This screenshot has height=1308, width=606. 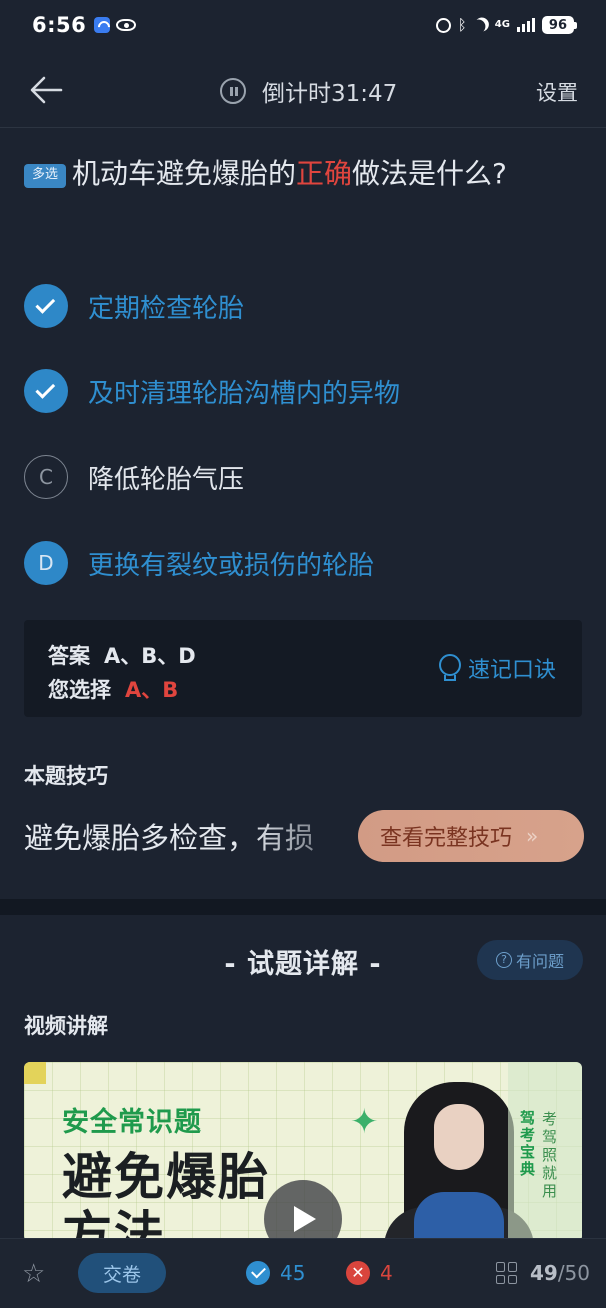 I want to click on video-thumbnail: 安全常识题 避免爆胎 方法 ✦ 驾考宝典 考驾照就用, so click(x=303, y=1152).